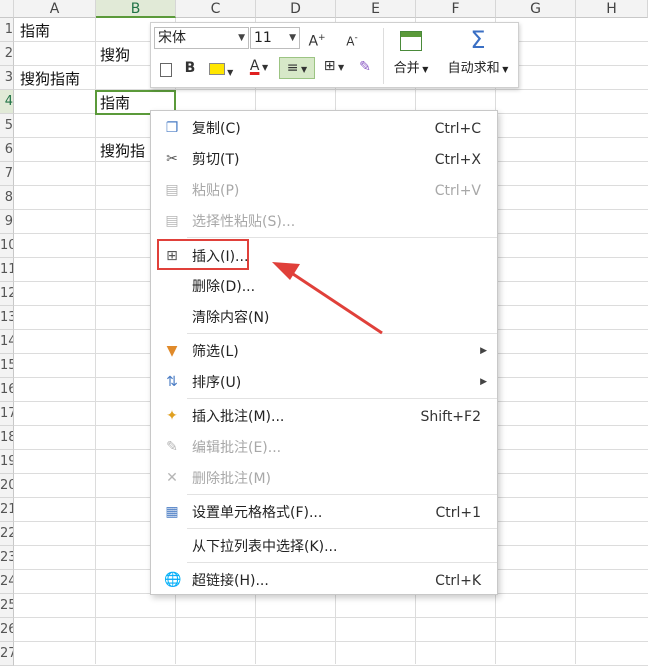  I want to click on row-header-9: 9, so click(7, 222).